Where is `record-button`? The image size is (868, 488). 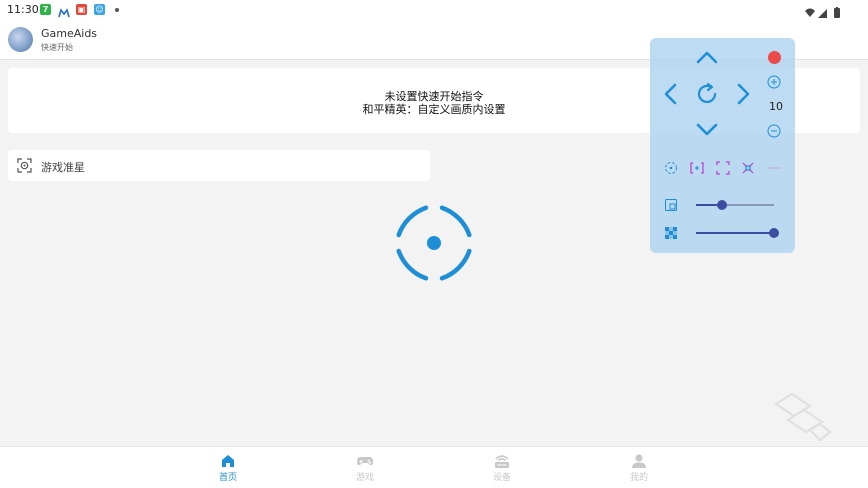
record-button is located at coordinates (774, 57).